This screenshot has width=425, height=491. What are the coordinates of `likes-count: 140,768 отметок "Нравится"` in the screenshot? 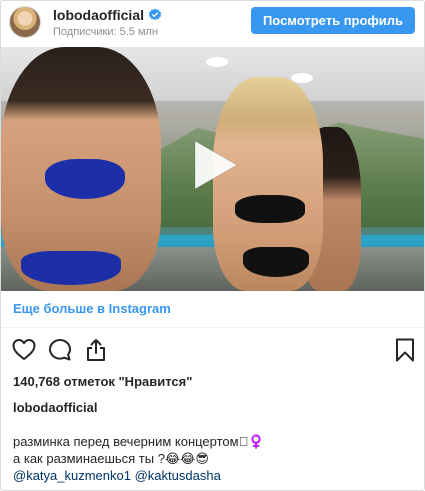 It's located at (102, 381).